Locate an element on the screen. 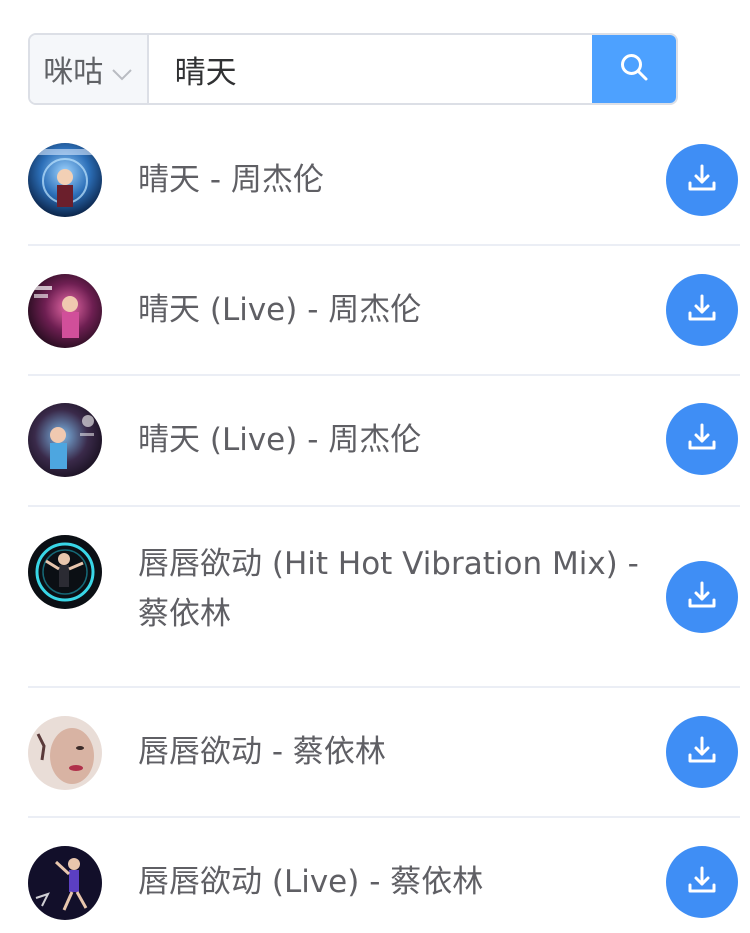 The image size is (750, 933). search-button is located at coordinates (633, 69).